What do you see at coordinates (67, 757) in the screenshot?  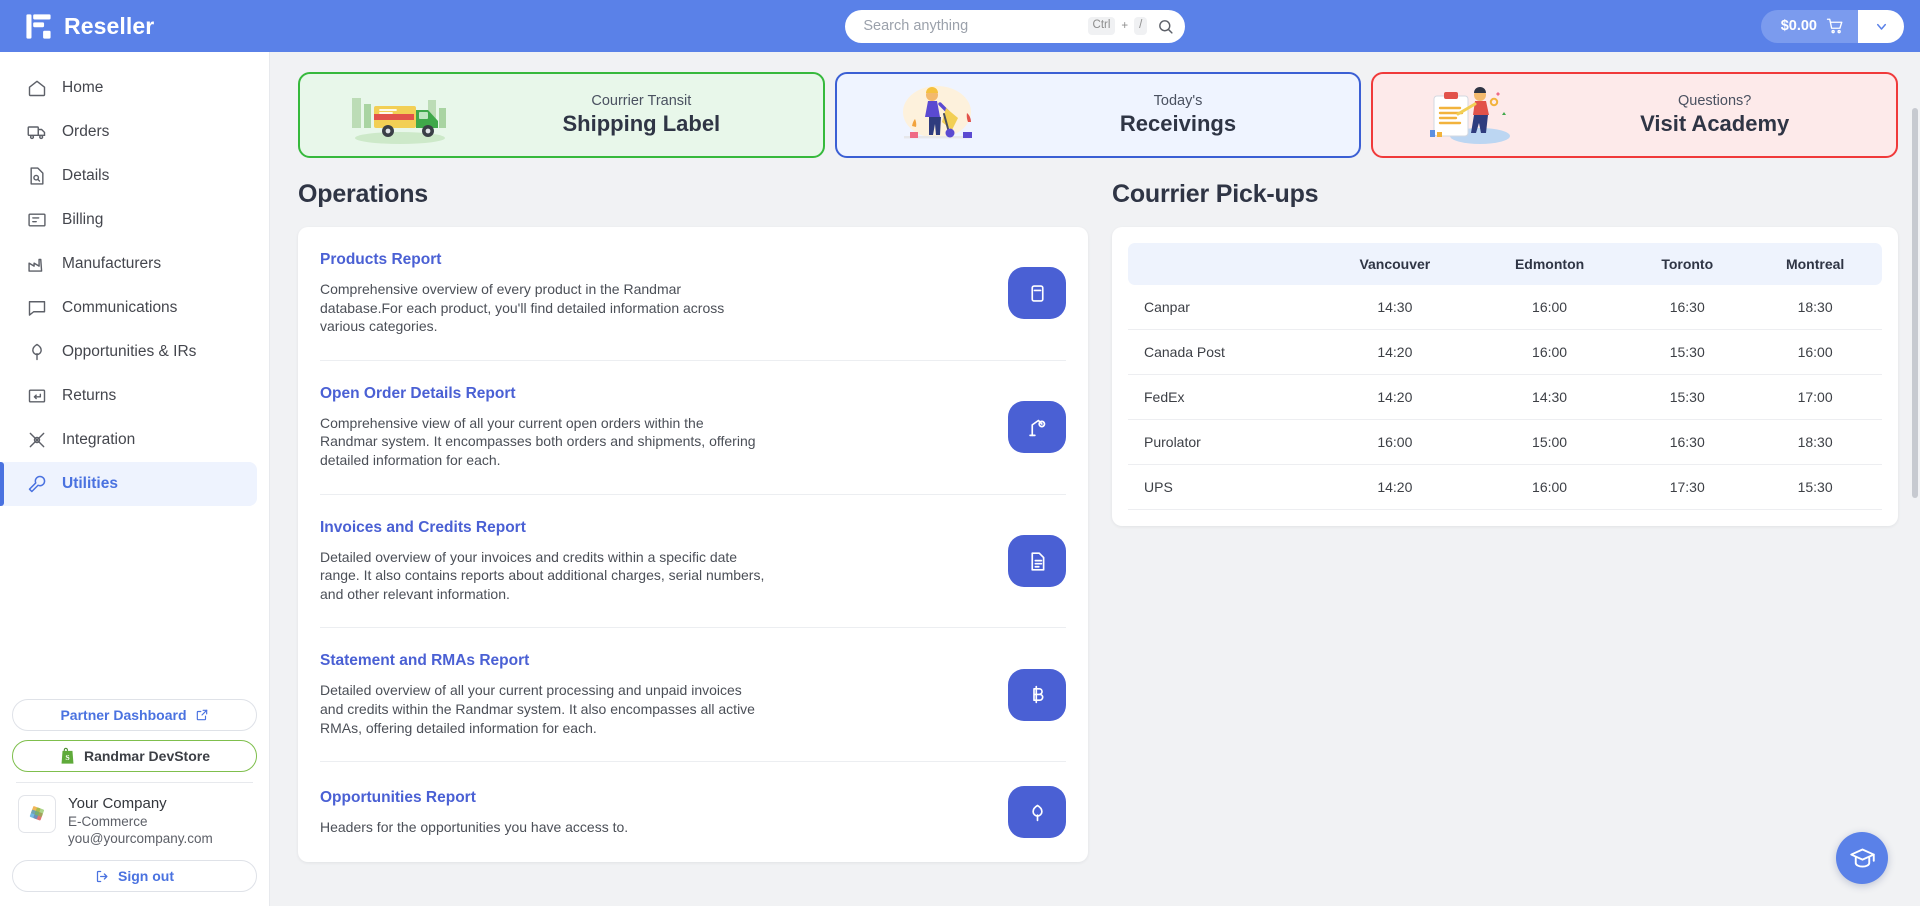 I see `svg-text: S` at bounding box center [67, 757].